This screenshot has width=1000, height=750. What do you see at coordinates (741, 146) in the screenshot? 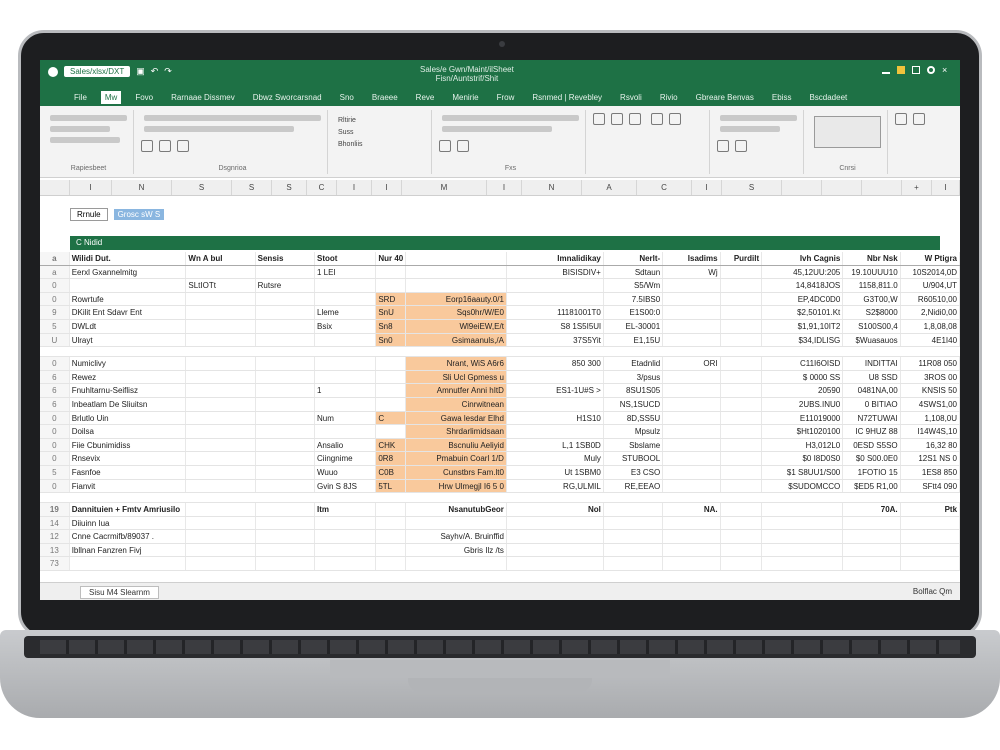
I see `delete-icon` at bounding box center [741, 146].